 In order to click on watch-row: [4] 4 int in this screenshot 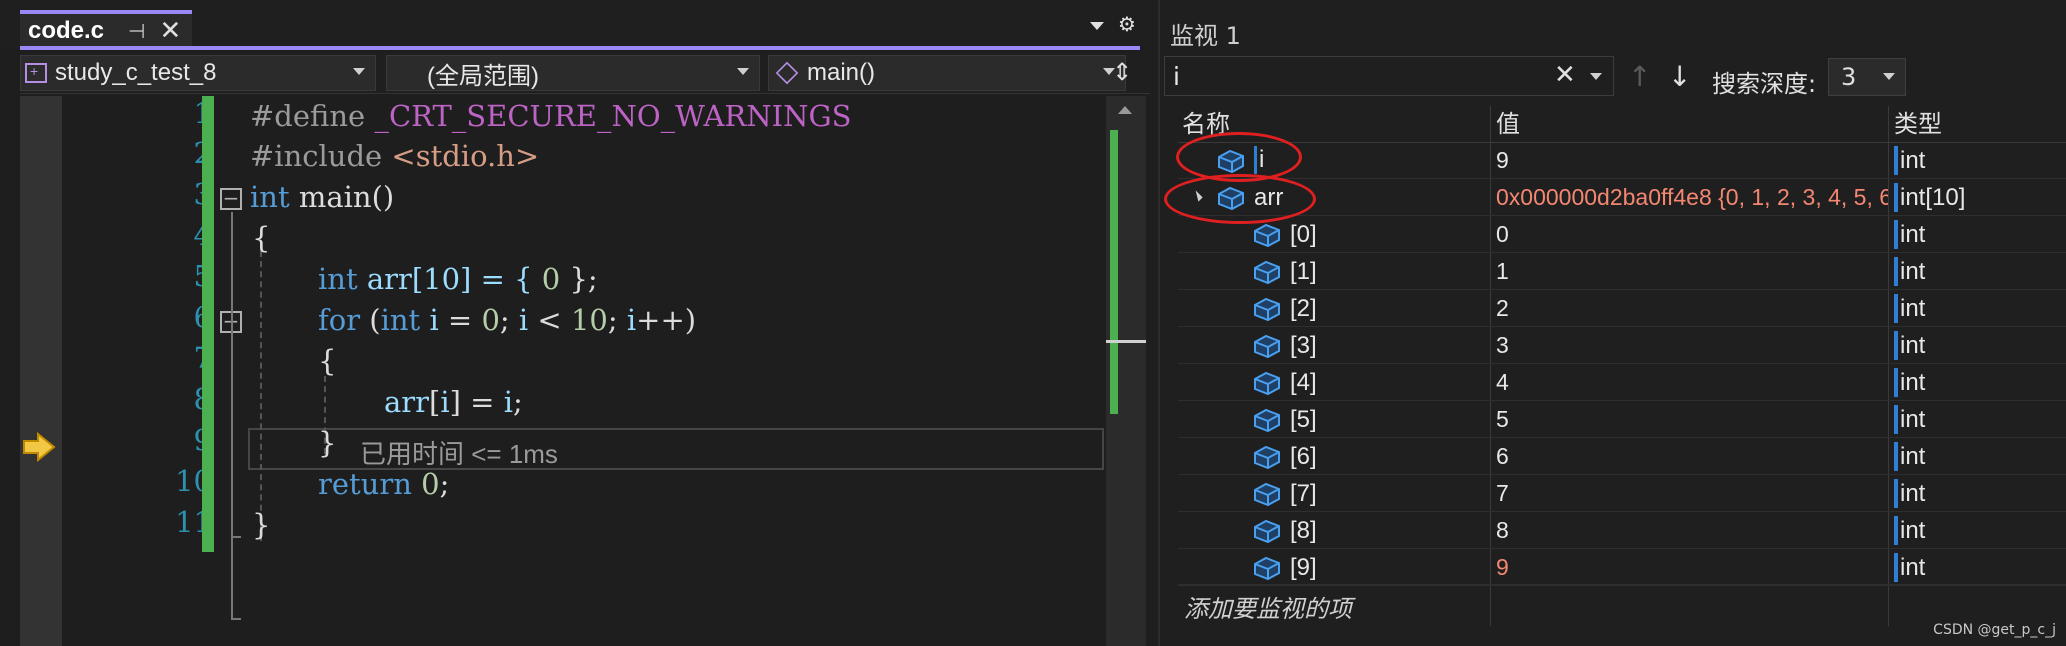, I will do `click(1622, 382)`.